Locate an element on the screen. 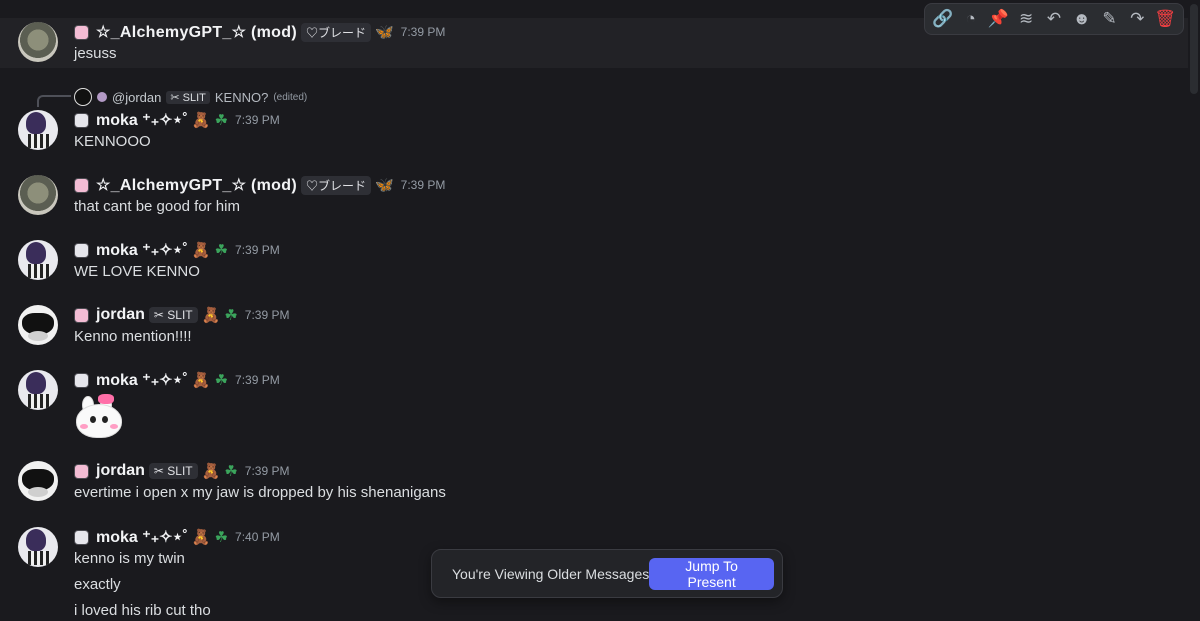 Image resolution: width=1200 pixels, height=621 pixels. reply-text: KENNO? is located at coordinates (241, 97).